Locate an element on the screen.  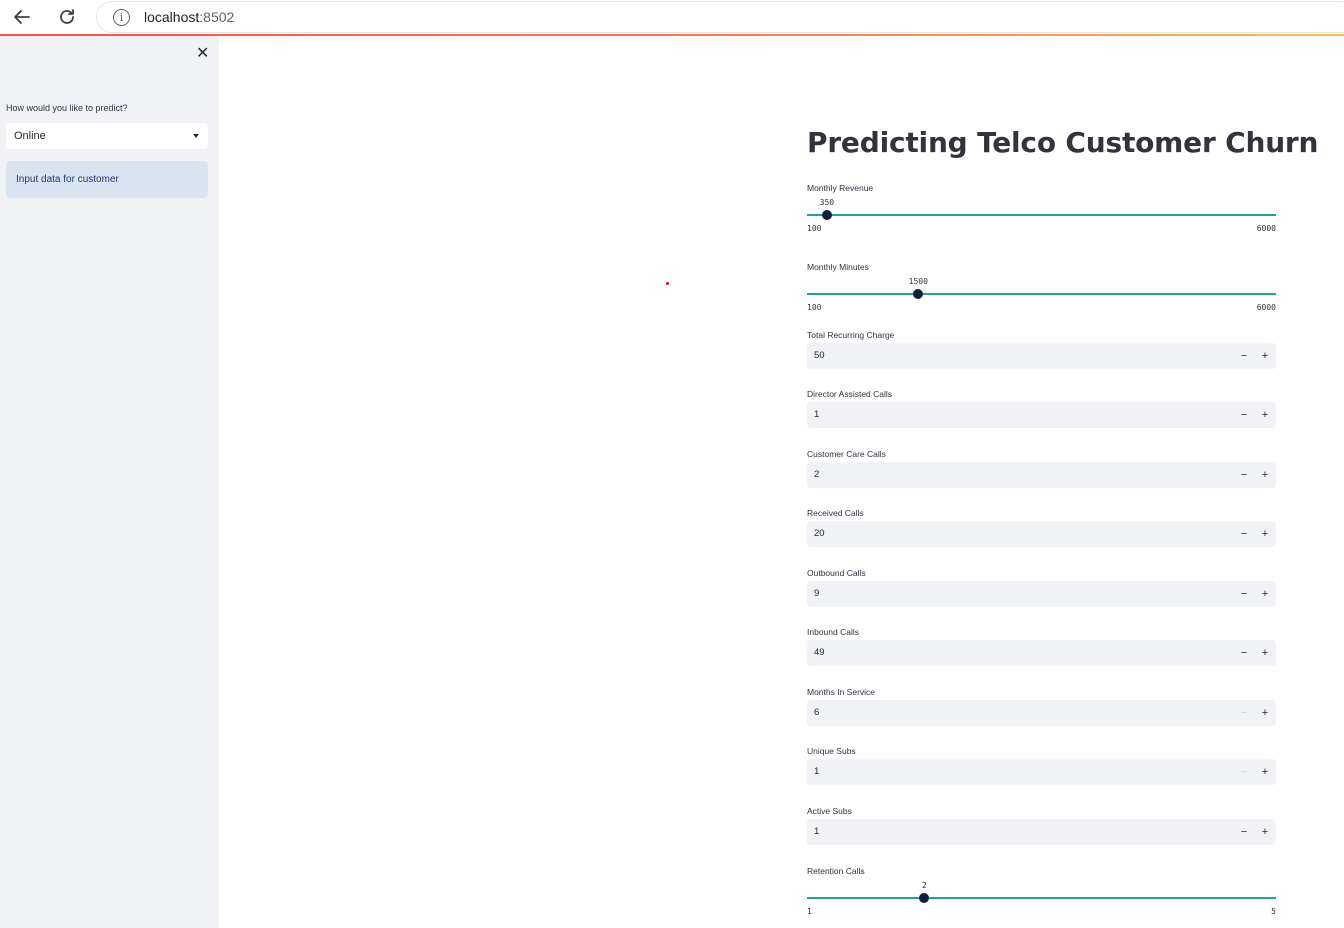
unique-subs-label: Unique Subs is located at coordinates (831, 751).